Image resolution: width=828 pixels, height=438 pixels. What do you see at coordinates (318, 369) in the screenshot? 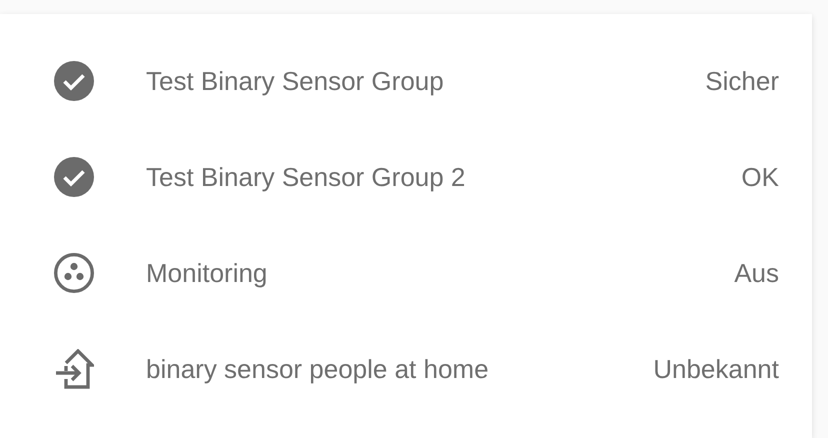
I see `entity-name: binary sensor people at home` at bounding box center [318, 369].